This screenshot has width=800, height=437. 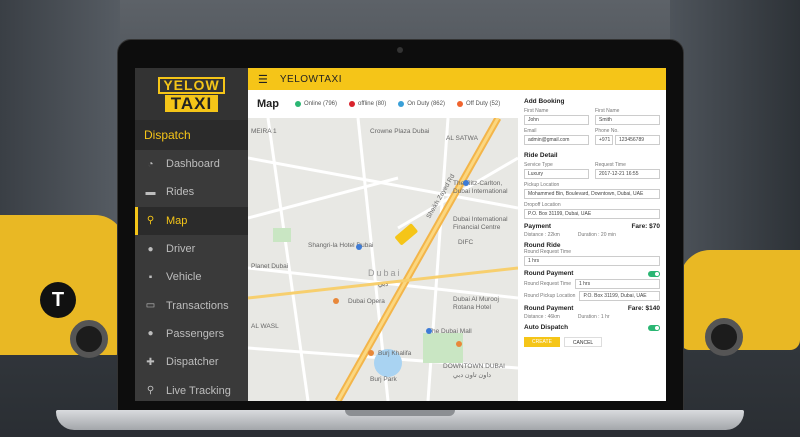 I want to click on rrt-label: Round Request Time, so click(x=547, y=284).